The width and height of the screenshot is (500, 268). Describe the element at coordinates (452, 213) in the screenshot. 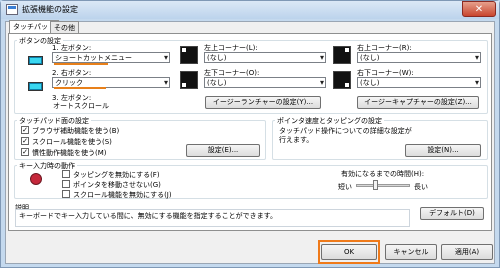

I see `default-button: デフォルト(D)` at that location.